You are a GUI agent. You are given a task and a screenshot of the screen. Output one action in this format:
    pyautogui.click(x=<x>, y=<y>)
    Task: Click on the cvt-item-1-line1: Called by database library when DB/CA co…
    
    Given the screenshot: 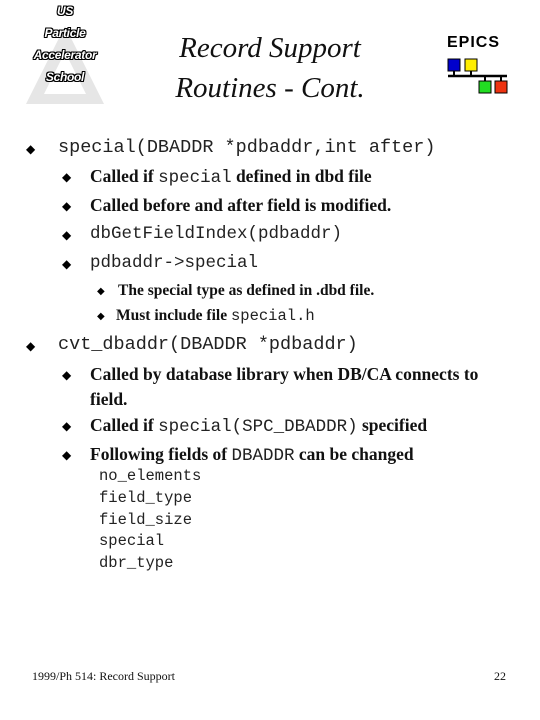 What is the action you would take?
    pyautogui.click(x=284, y=374)
    